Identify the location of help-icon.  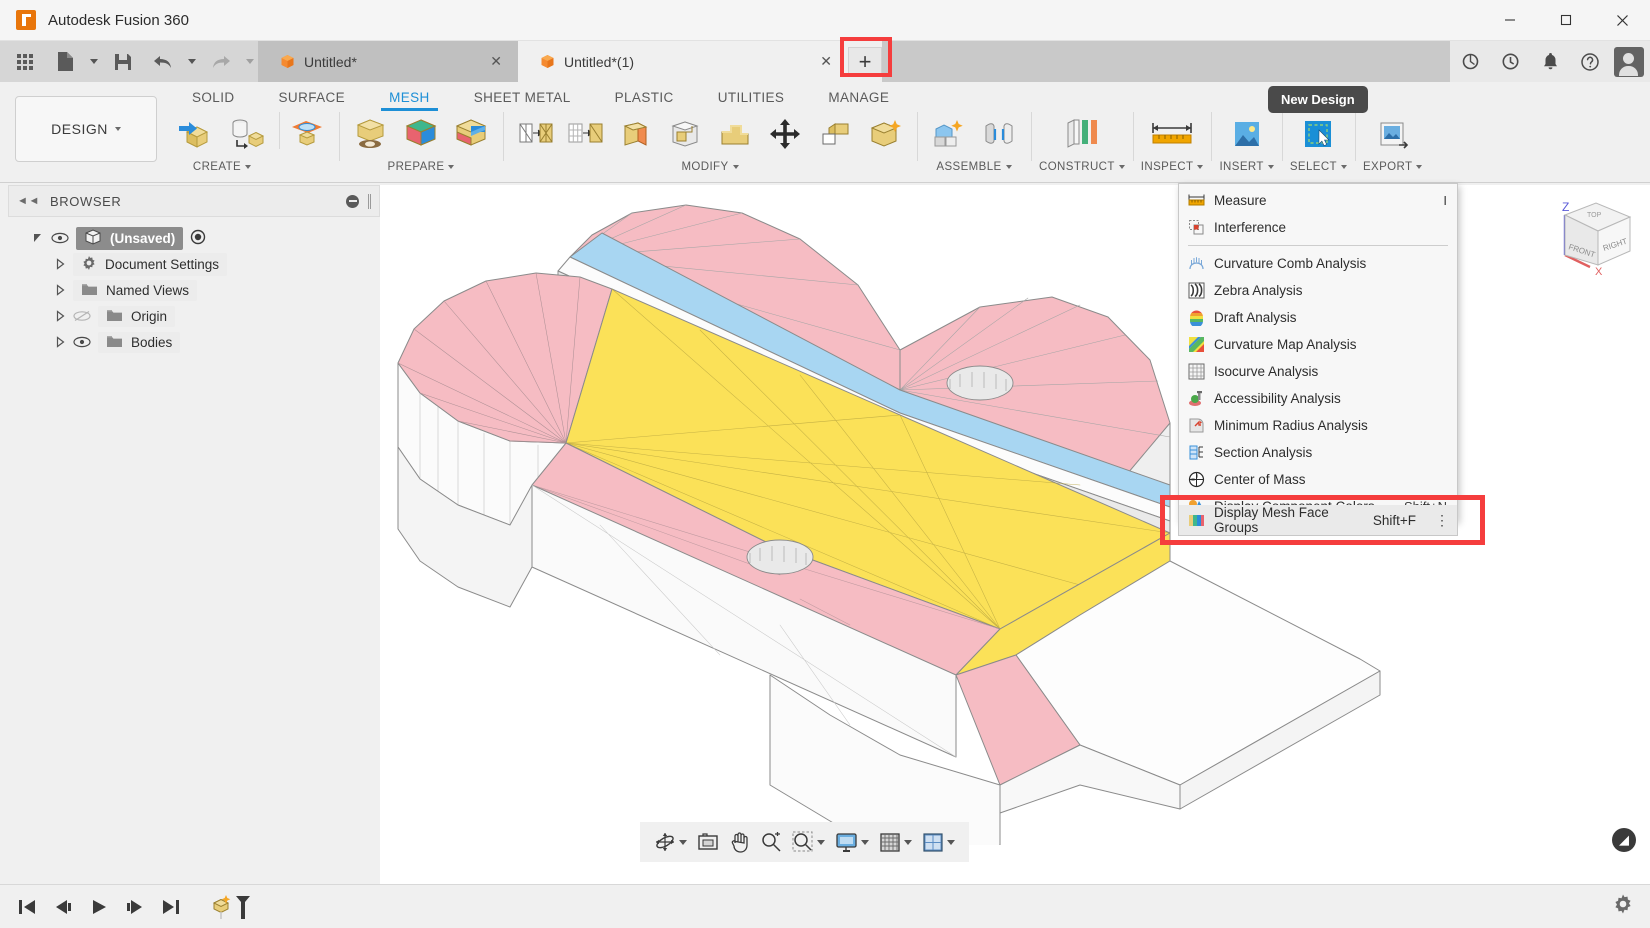
(1590, 61).